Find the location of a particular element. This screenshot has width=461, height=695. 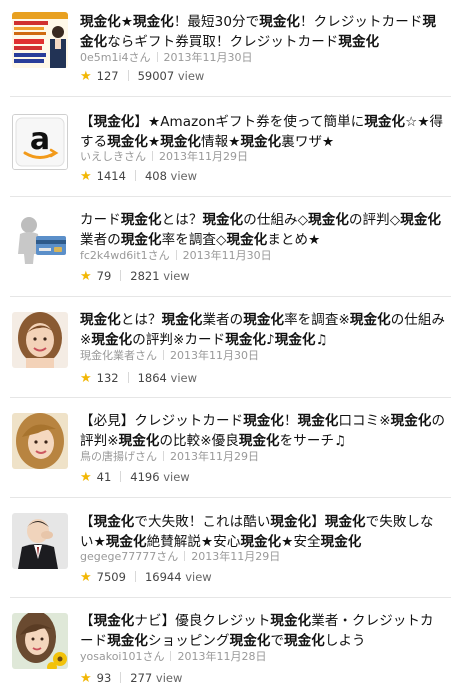

view-count: 16944 is located at coordinates (163, 577).